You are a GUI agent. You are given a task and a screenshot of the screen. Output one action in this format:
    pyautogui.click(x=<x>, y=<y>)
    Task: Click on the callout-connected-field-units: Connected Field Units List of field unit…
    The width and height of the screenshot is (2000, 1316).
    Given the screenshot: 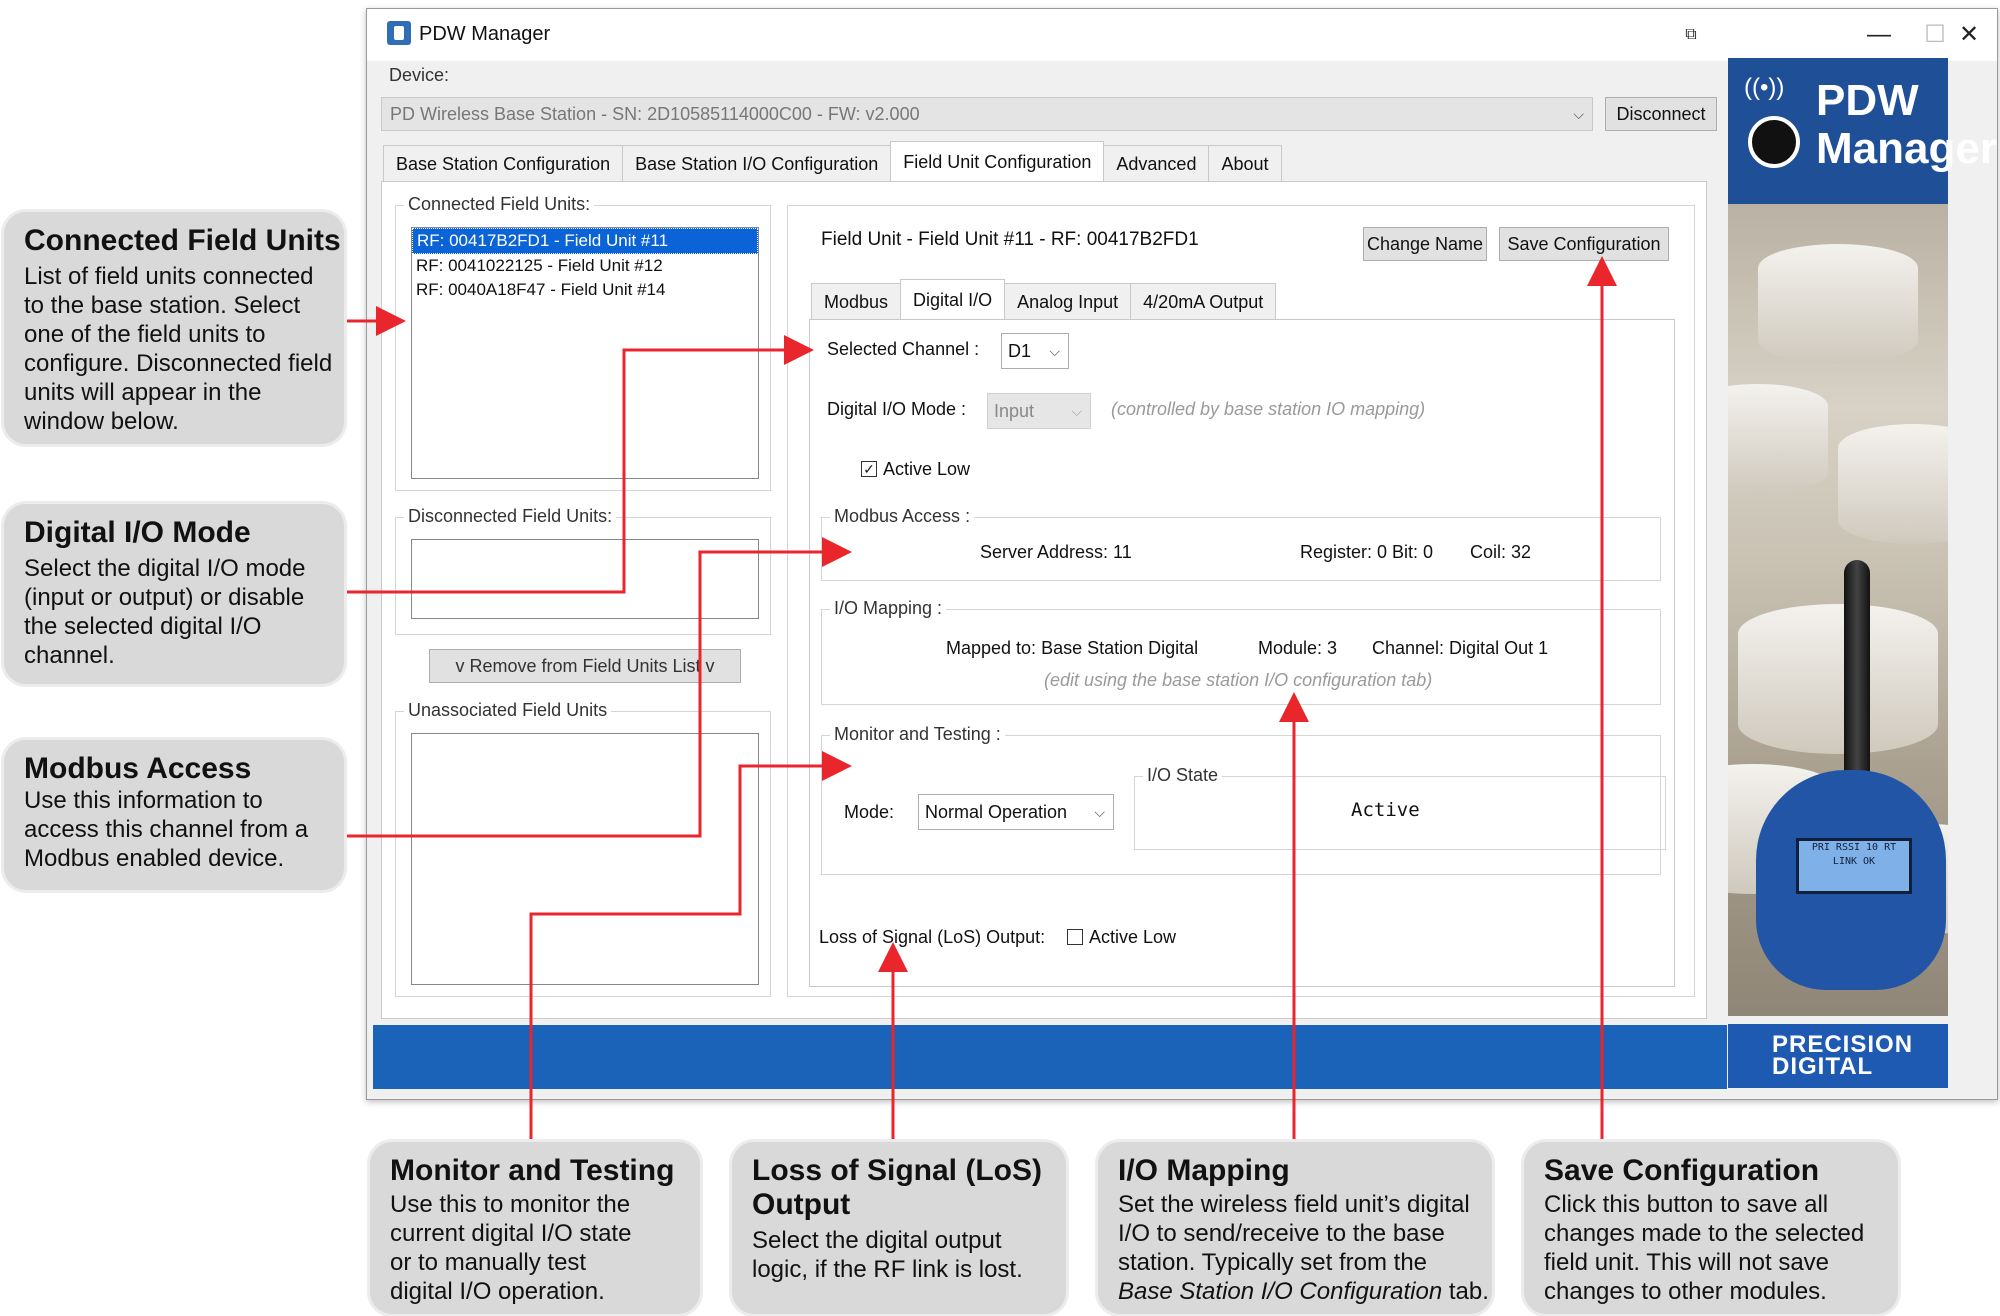 What is the action you would take?
    pyautogui.click(x=174, y=328)
    